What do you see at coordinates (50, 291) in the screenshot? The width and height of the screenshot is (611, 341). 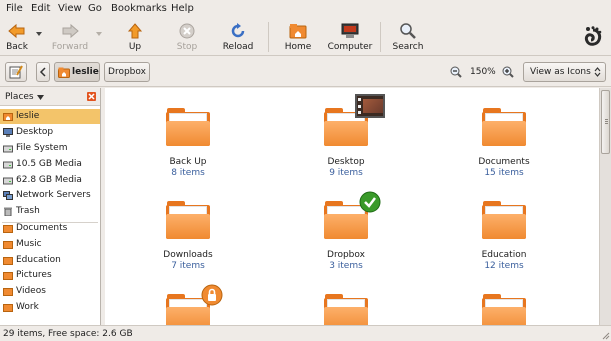 I see `sidebar-item-videos: Videos` at bounding box center [50, 291].